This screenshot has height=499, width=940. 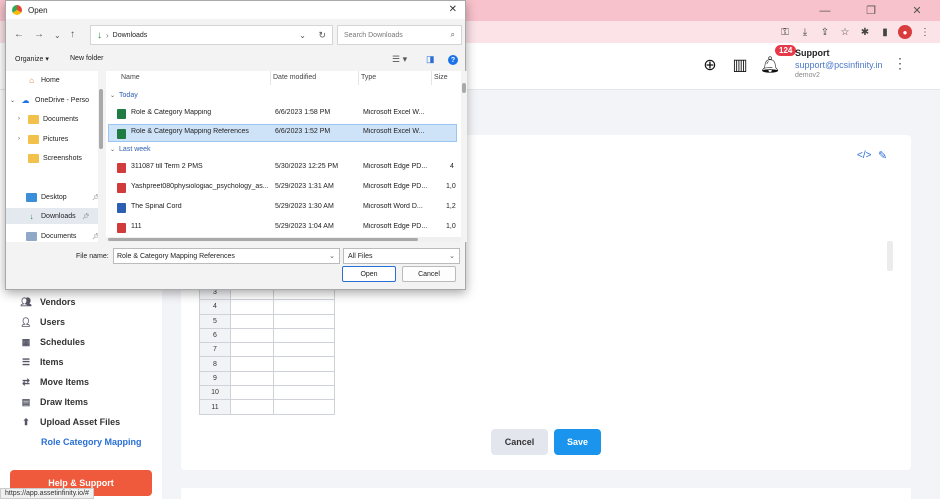 What do you see at coordinates (839, 65) in the screenshot?
I see `user-email: support@pcsinfinity.in` at bounding box center [839, 65].